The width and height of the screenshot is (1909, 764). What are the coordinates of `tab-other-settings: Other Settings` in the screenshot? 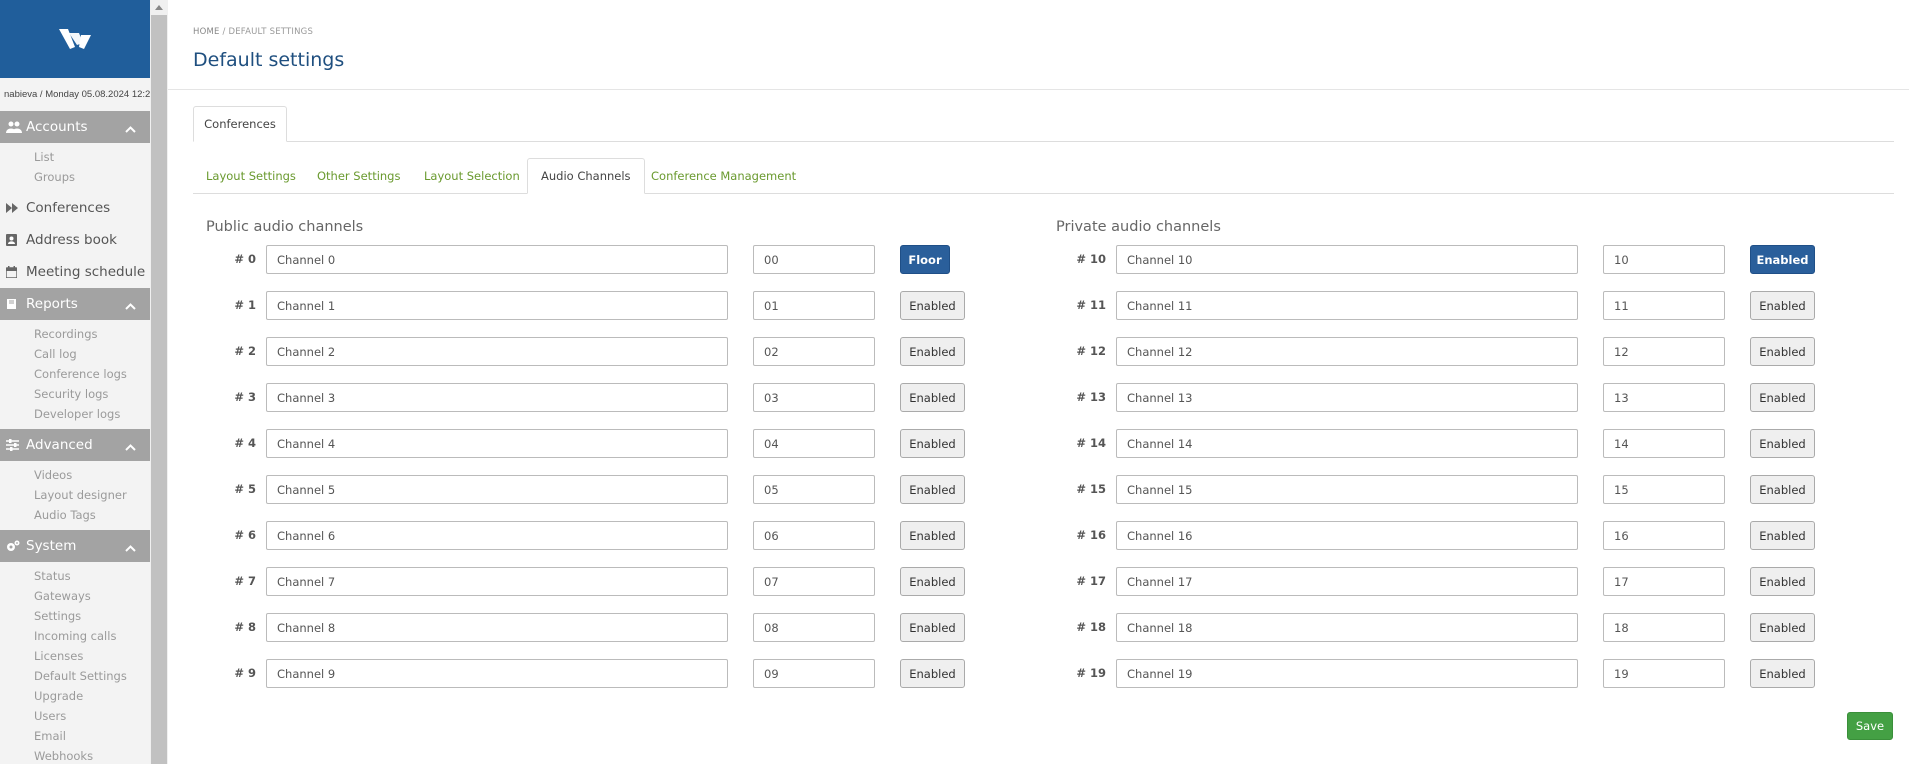 It's located at (358, 176).